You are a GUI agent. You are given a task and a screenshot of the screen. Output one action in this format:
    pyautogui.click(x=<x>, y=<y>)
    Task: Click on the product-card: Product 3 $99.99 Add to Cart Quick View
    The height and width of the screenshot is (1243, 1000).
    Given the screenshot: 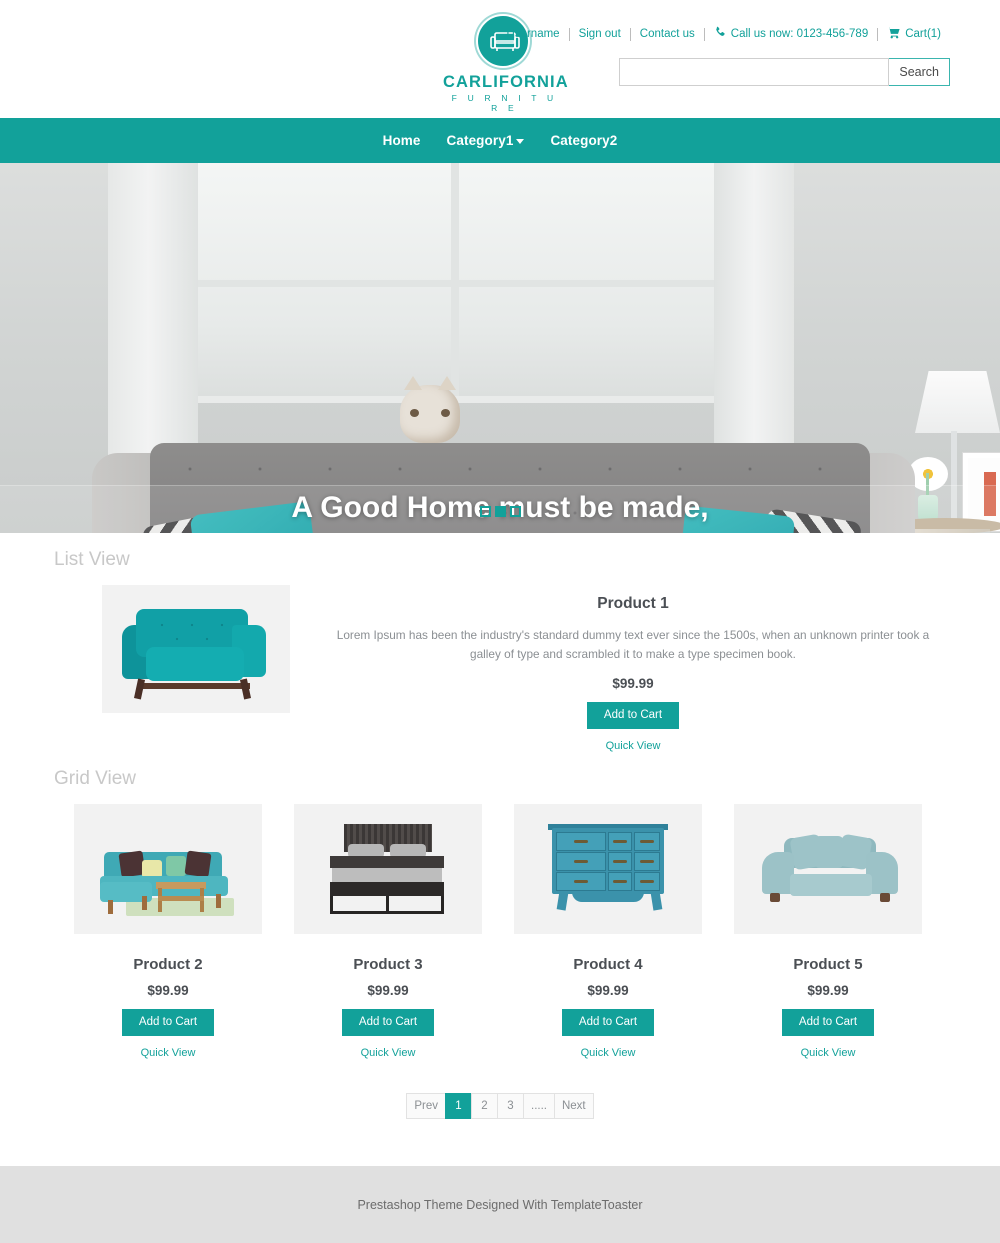 What is the action you would take?
    pyautogui.click(x=388, y=931)
    